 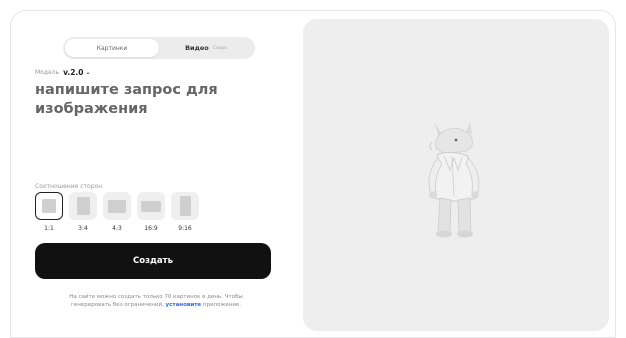 What do you see at coordinates (88, 72) in the screenshot?
I see `chevron-down-icon: ⌄` at bounding box center [88, 72].